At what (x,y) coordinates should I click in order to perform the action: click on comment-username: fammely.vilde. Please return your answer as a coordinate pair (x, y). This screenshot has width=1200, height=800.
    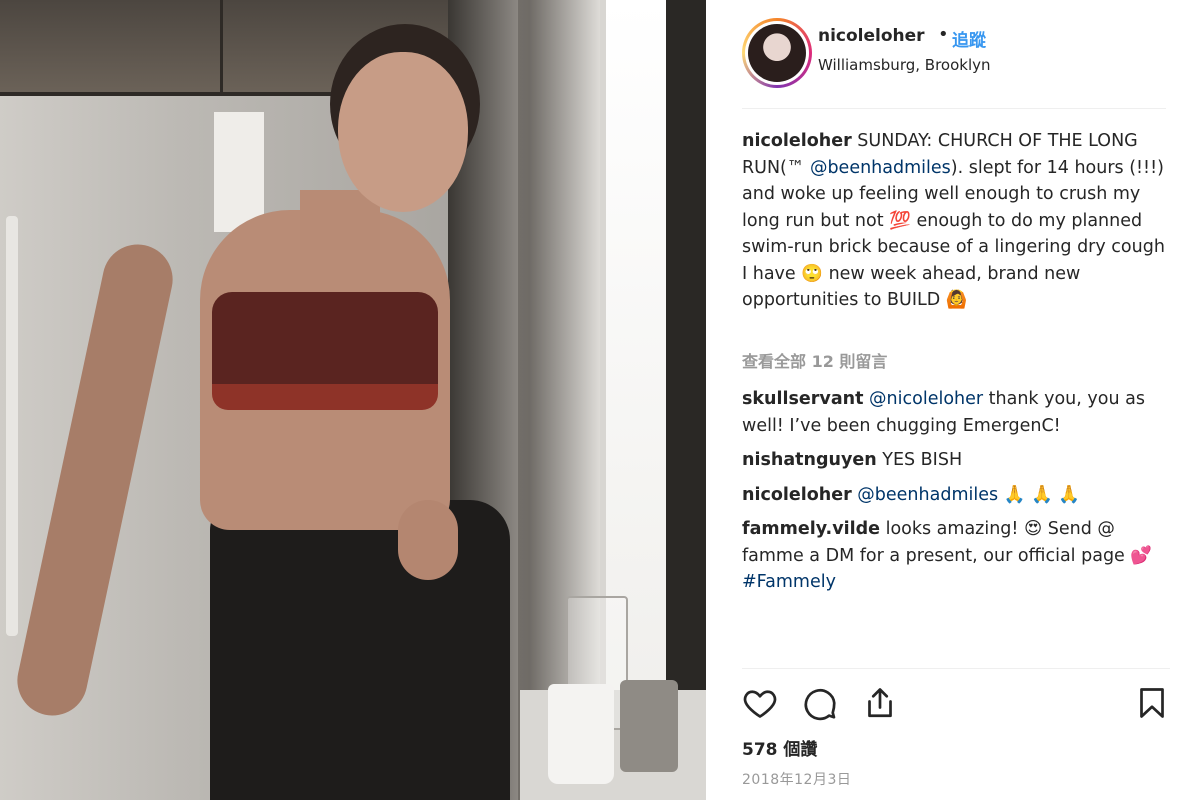
    Looking at the image, I should click on (811, 529).